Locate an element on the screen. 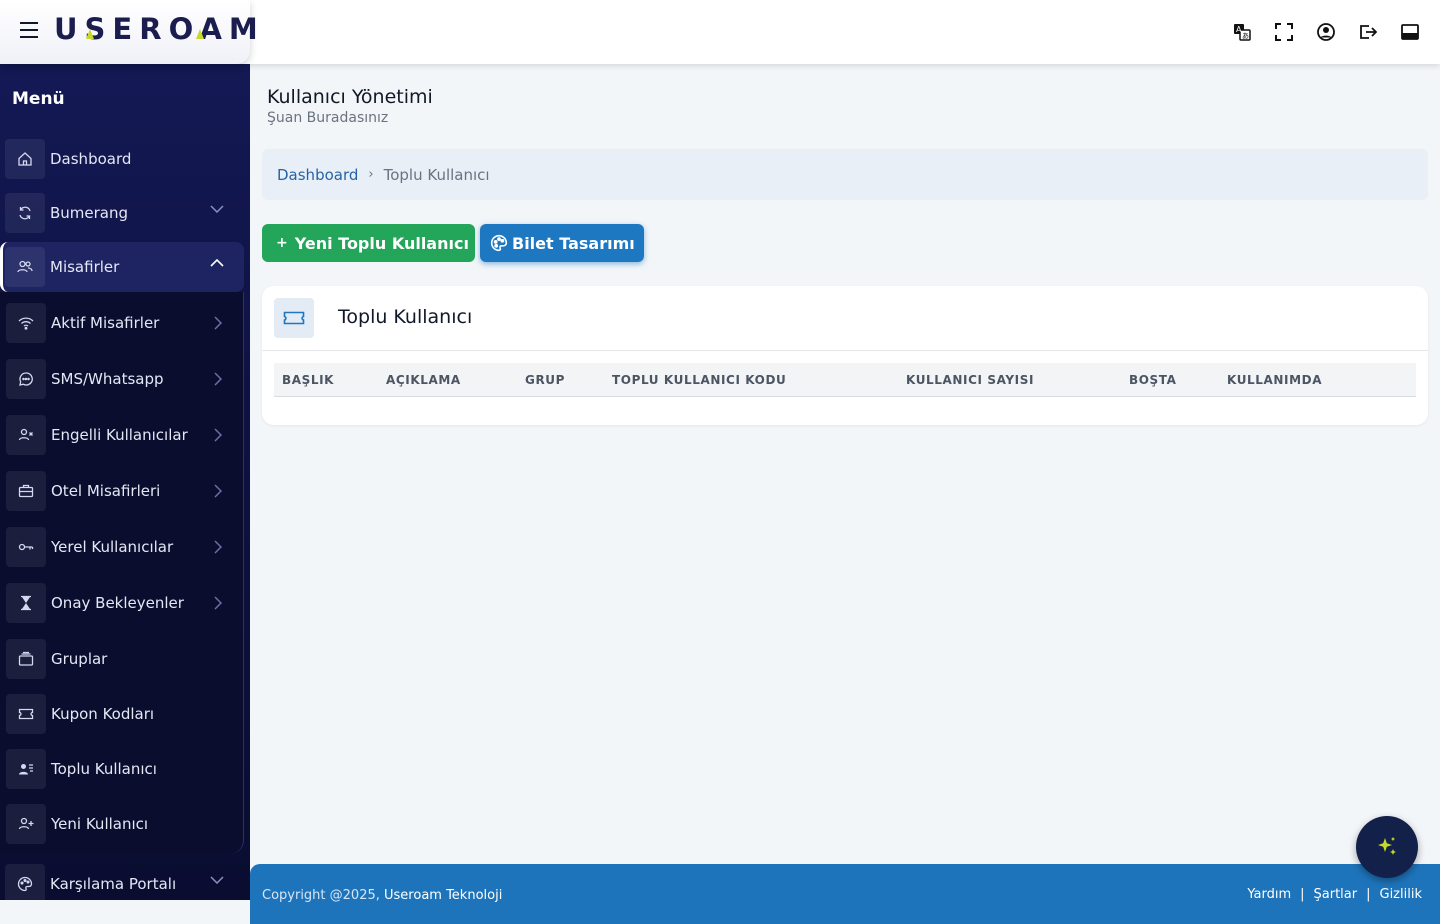 The height and width of the screenshot is (924, 1440). sidebar-item-label: Yerel Kullanıcılar is located at coordinates (112, 547).